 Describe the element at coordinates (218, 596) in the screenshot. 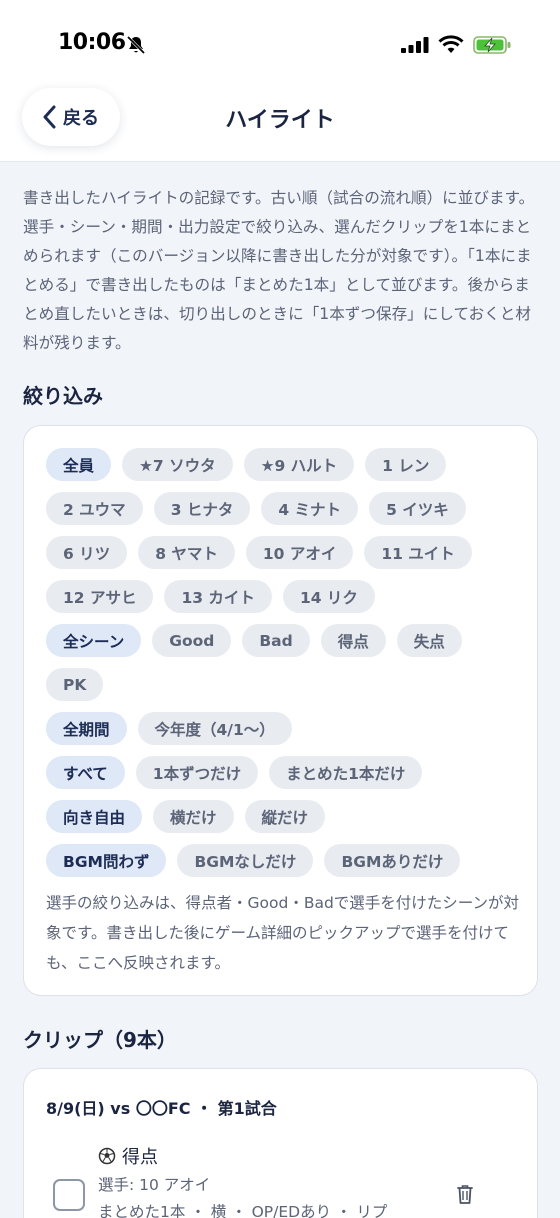

I see `chip-player-13: 13 カイト` at that location.